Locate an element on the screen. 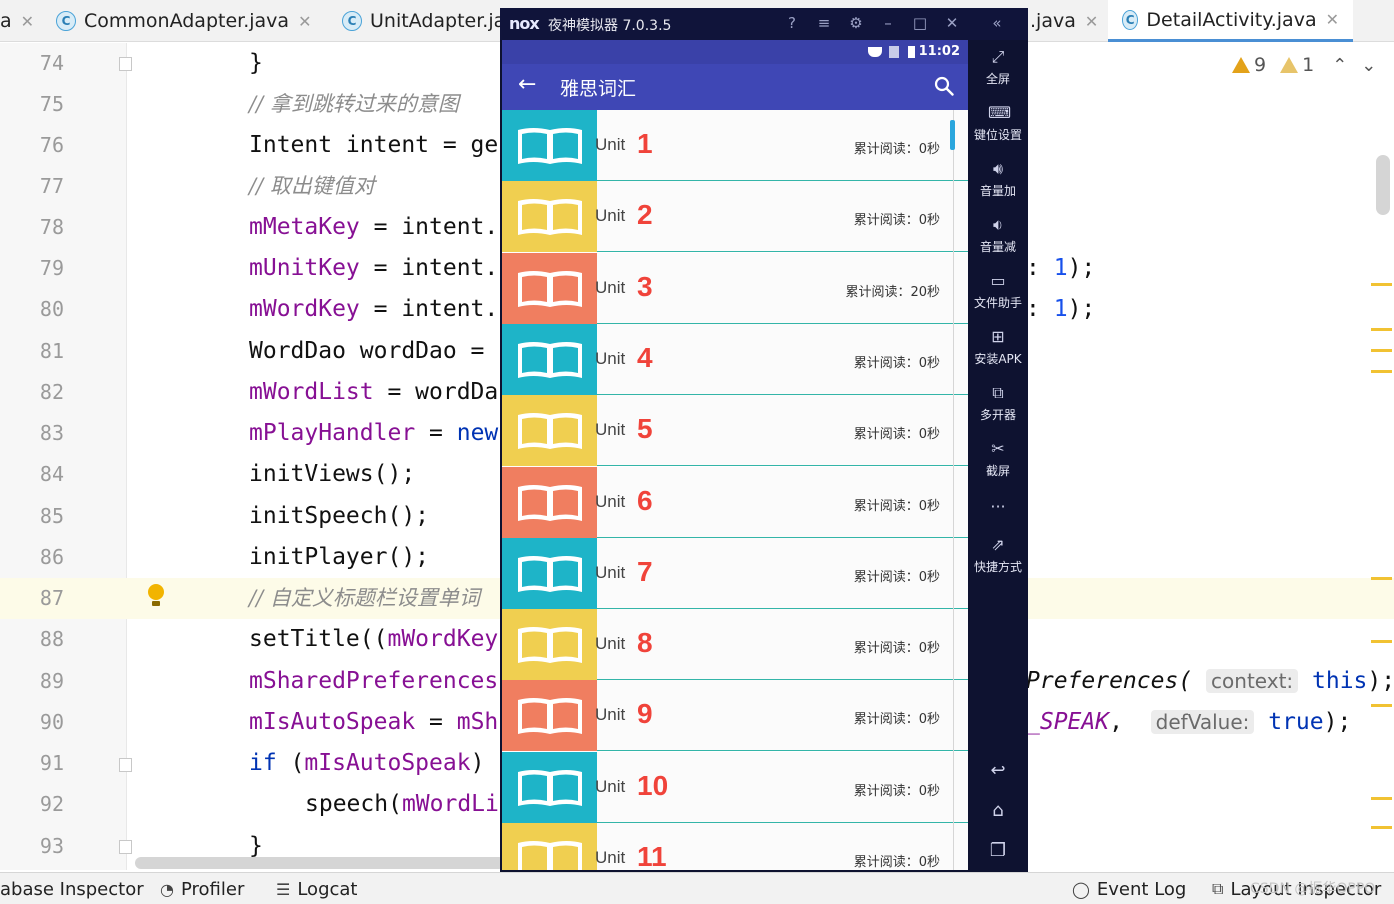  param-hint: context: is located at coordinates (1252, 681).